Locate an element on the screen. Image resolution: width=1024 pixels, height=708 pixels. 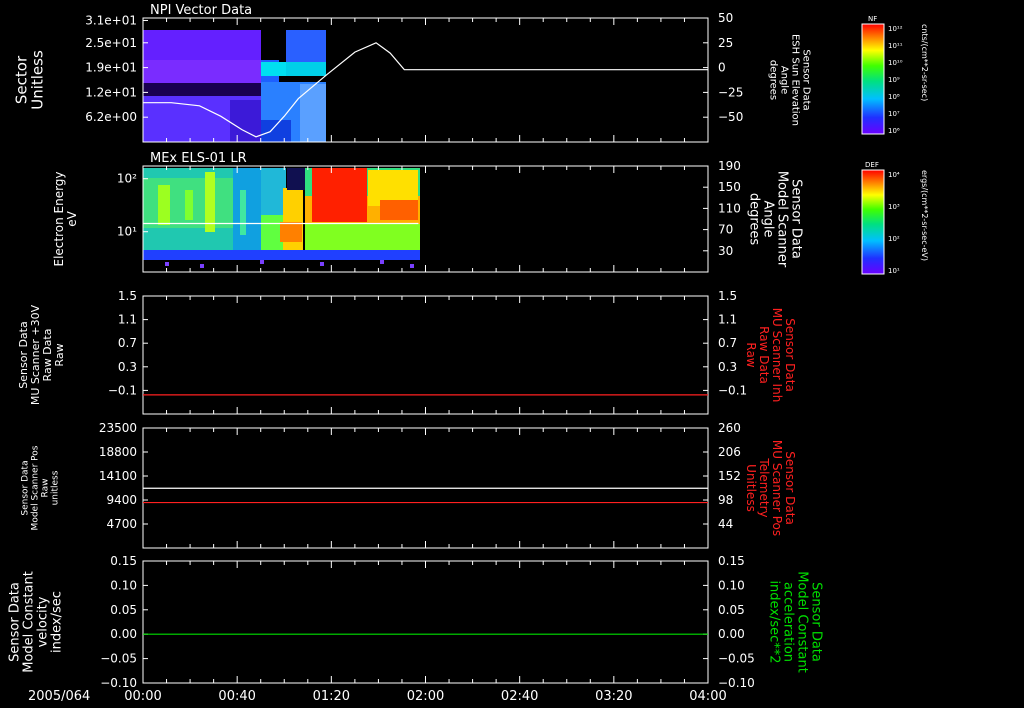
x-tick-label: 02:00 is located at coordinates (425, 696).